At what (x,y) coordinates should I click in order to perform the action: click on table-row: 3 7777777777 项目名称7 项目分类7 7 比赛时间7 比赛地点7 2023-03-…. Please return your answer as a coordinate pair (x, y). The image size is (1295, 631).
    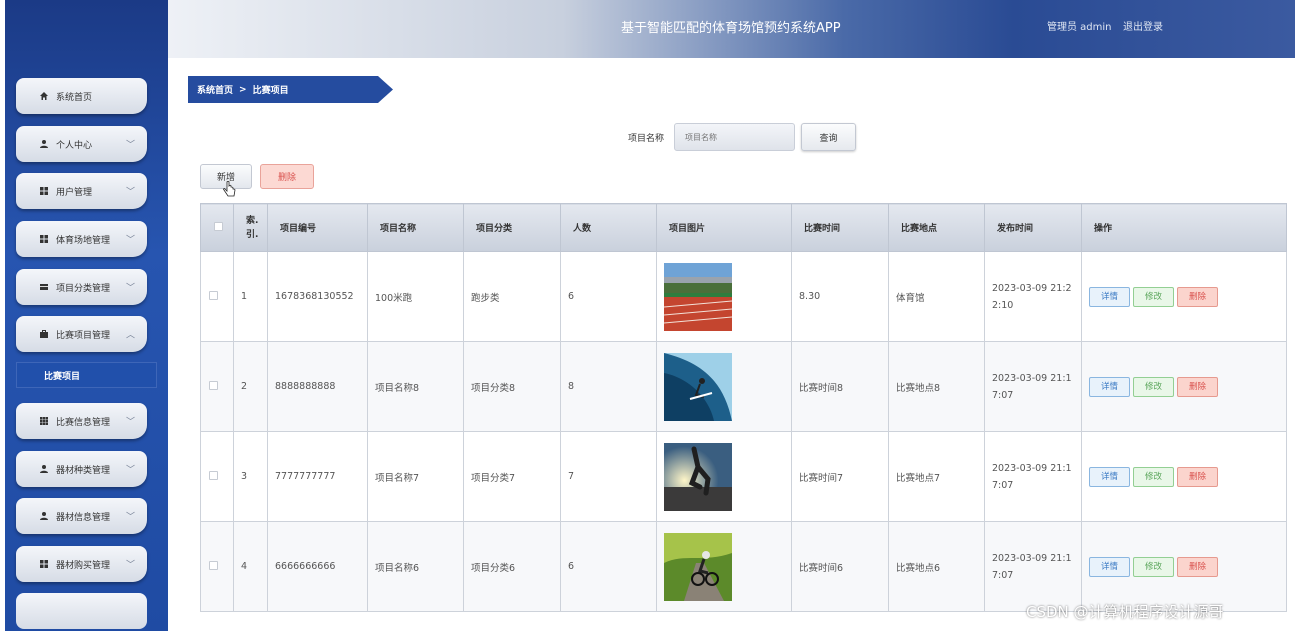
    Looking at the image, I should click on (743, 476).